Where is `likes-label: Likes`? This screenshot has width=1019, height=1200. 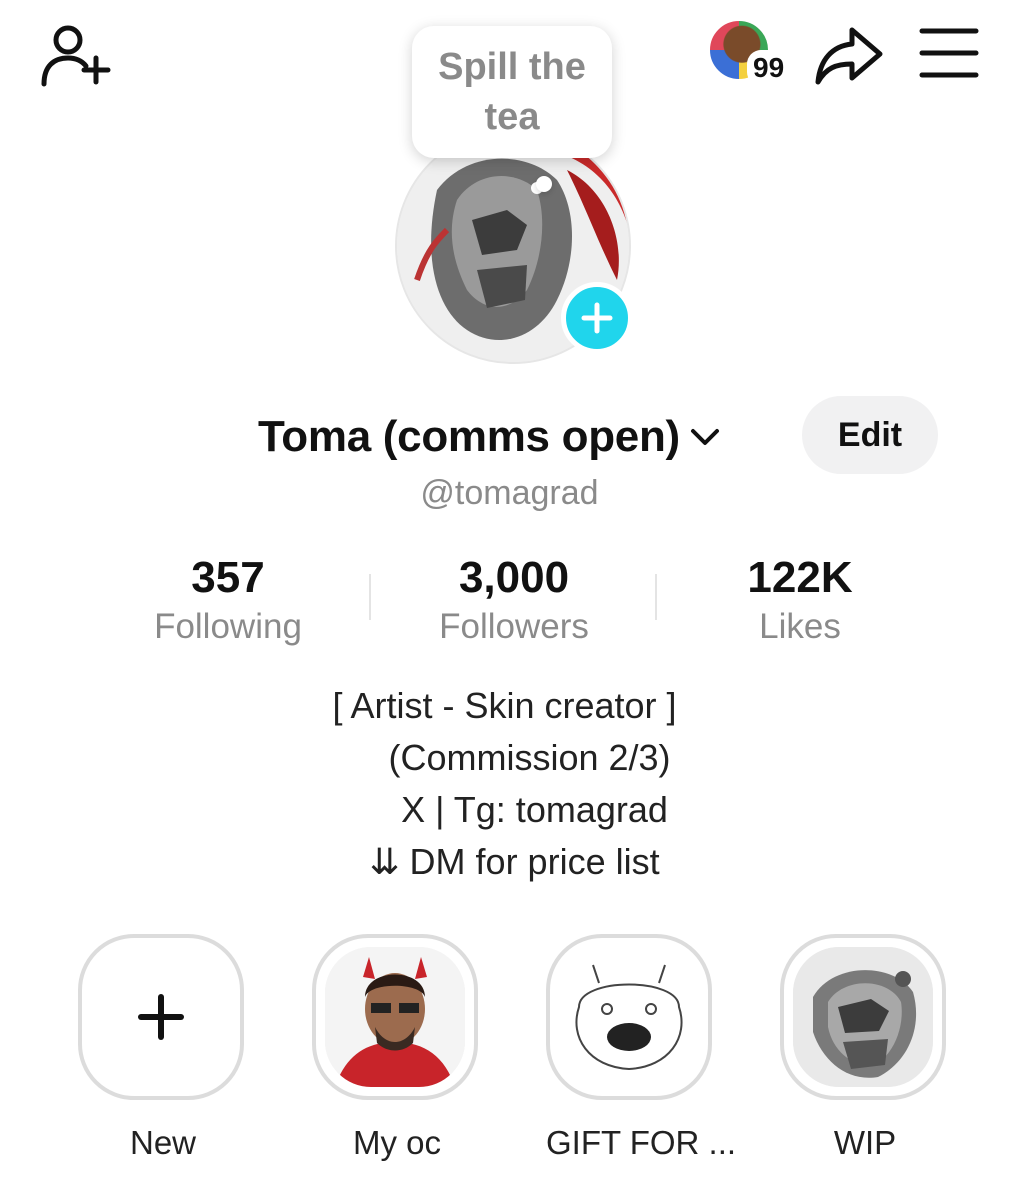
likes-label: Likes is located at coordinates (800, 626).